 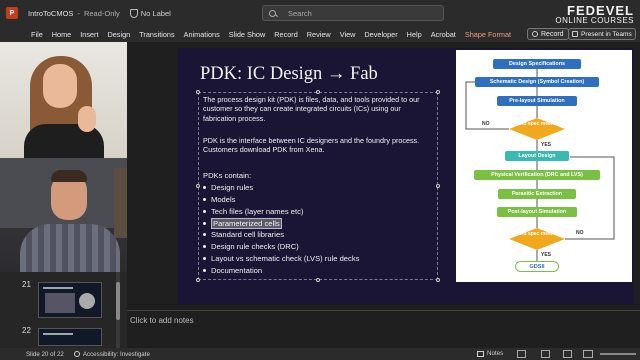 I want to click on brand-tagline: ONLINE COURSES, so click(x=594, y=20).